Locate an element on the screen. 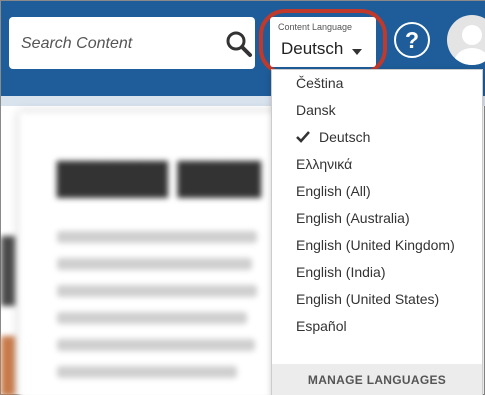  language-option: Čeština is located at coordinates (378, 83).